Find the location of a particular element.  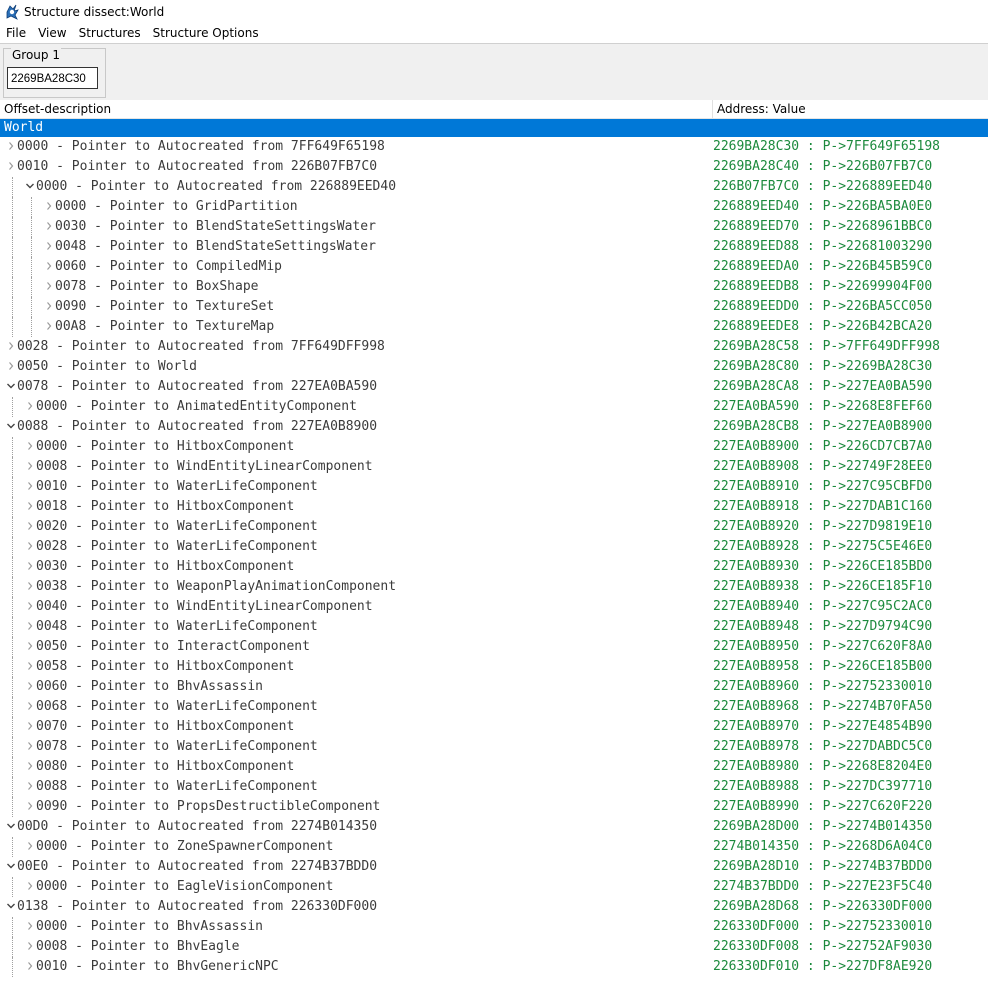

menu-structures: Structures is located at coordinates (110, 33).